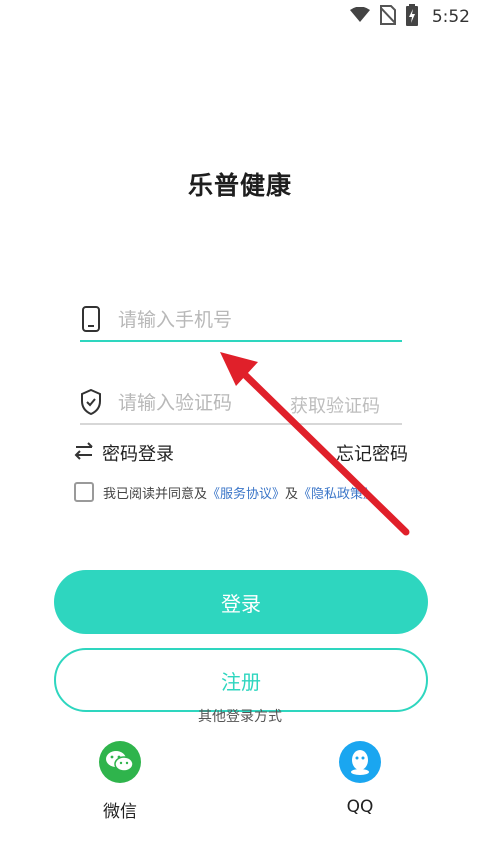 This screenshot has height=853, width=480. What do you see at coordinates (241, 453) in the screenshot?
I see `login-options-row: 密码登录 忘记密码` at bounding box center [241, 453].